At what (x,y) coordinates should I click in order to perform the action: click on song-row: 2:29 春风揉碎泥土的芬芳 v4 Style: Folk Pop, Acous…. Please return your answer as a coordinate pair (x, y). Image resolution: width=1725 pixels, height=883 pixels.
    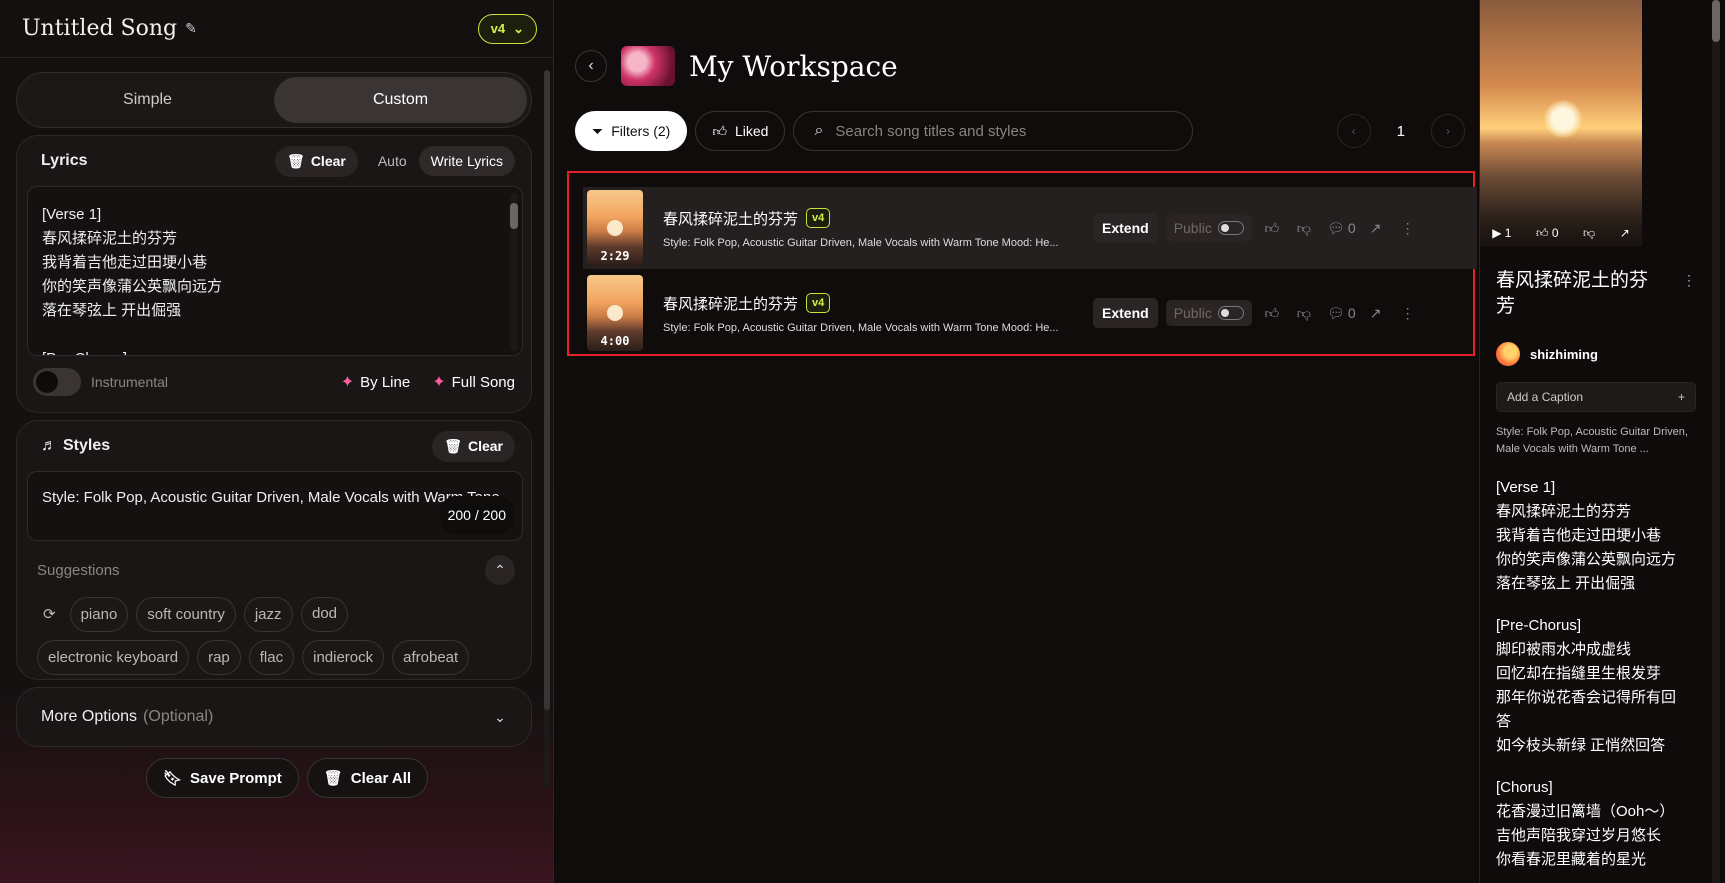
    Looking at the image, I should click on (1030, 228).